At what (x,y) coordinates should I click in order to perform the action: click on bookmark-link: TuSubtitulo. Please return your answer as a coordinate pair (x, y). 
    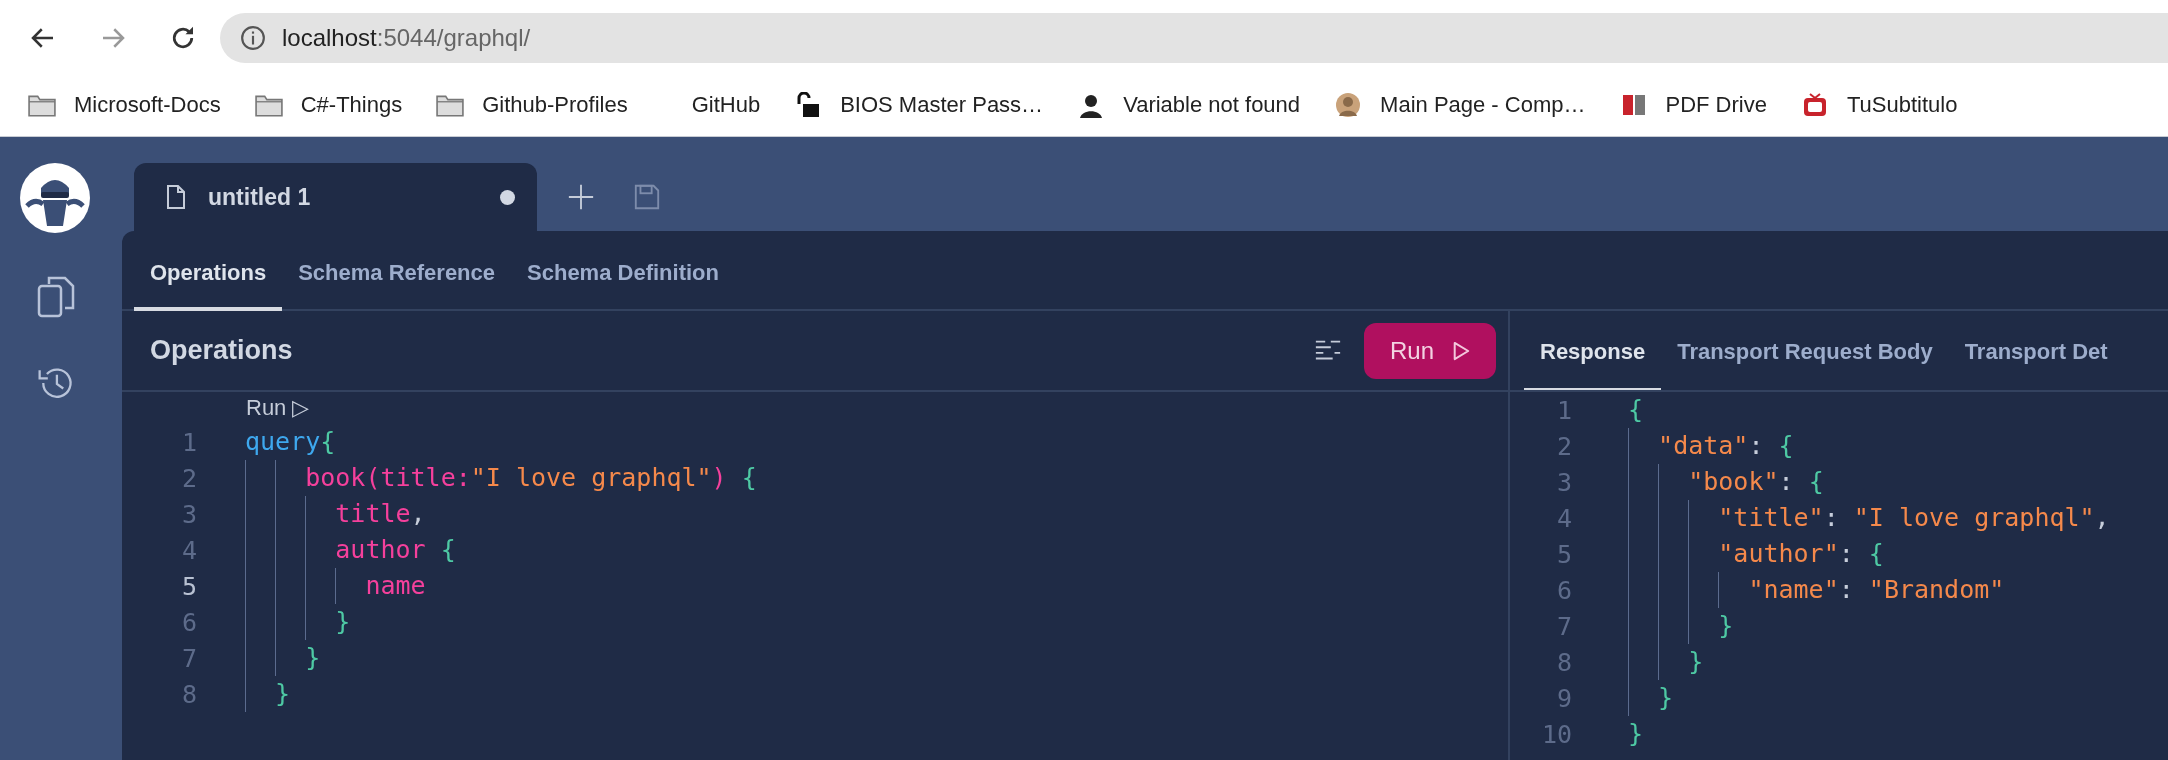
    Looking at the image, I should click on (1902, 105).